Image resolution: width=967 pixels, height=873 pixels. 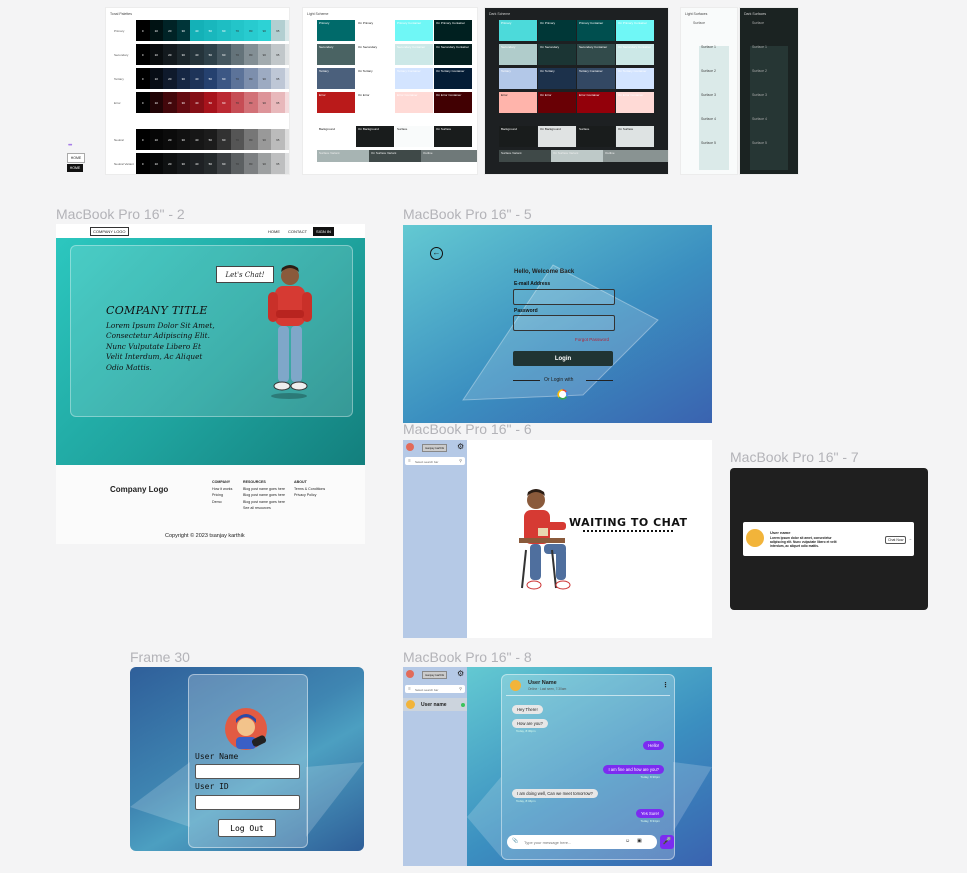 I want to click on tile-label: On Error Container, so click(x=449, y=95).